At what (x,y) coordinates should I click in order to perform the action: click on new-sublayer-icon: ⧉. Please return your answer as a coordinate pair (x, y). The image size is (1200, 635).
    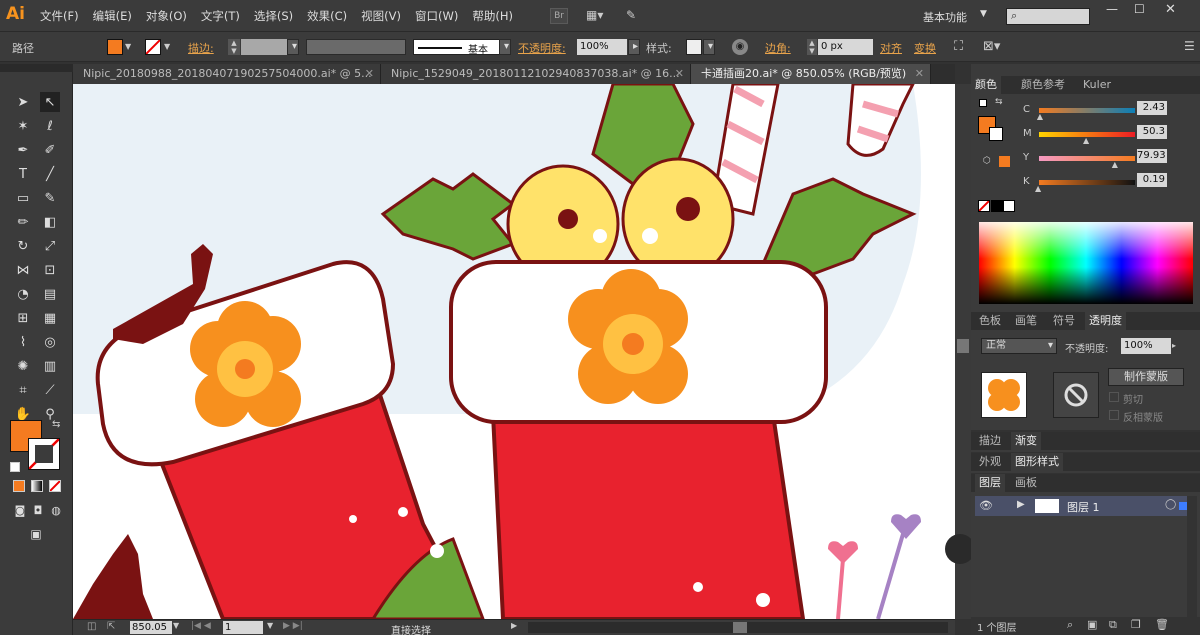
    Looking at the image, I should click on (1113, 625).